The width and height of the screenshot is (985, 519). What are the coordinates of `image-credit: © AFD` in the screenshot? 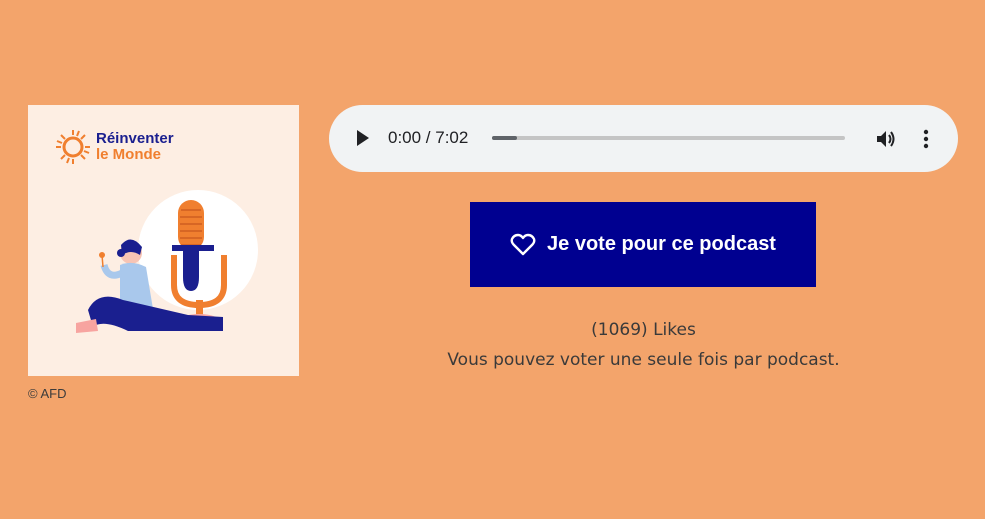 It's located at (47, 393).